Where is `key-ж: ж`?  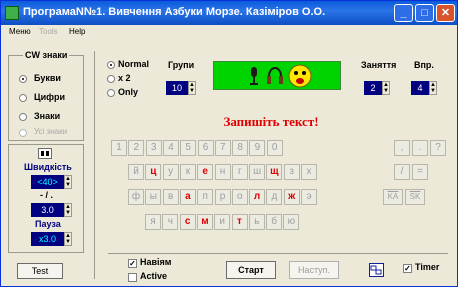
key-ж: ж is located at coordinates (291, 197).